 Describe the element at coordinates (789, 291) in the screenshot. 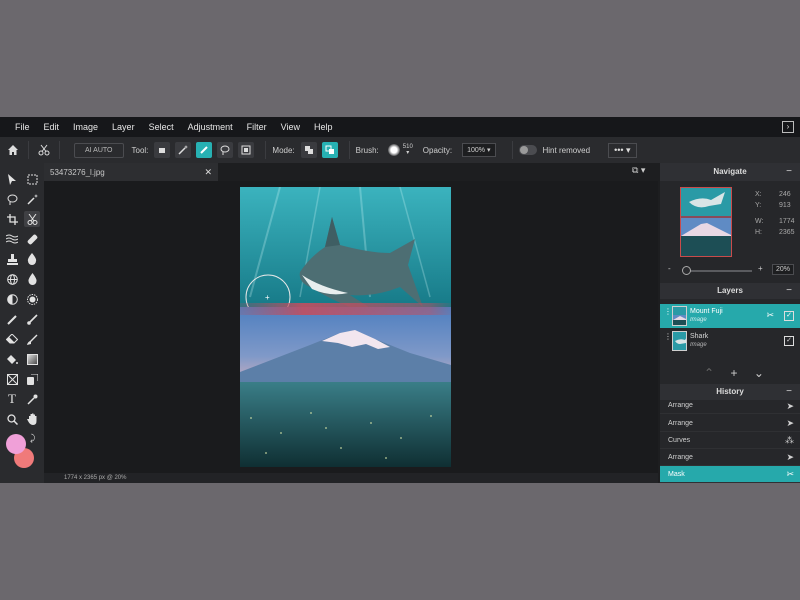

I see `layers-collapse-icon: −` at that location.